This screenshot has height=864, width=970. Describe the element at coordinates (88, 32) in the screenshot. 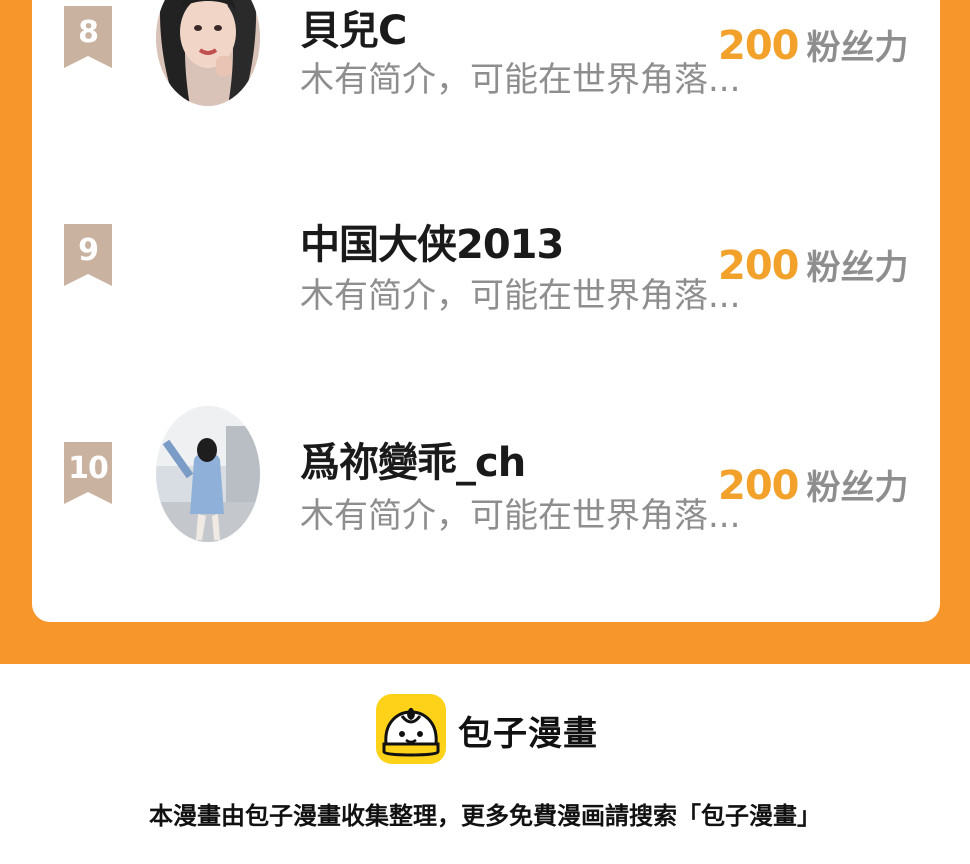

I see `rank-number: 8` at that location.